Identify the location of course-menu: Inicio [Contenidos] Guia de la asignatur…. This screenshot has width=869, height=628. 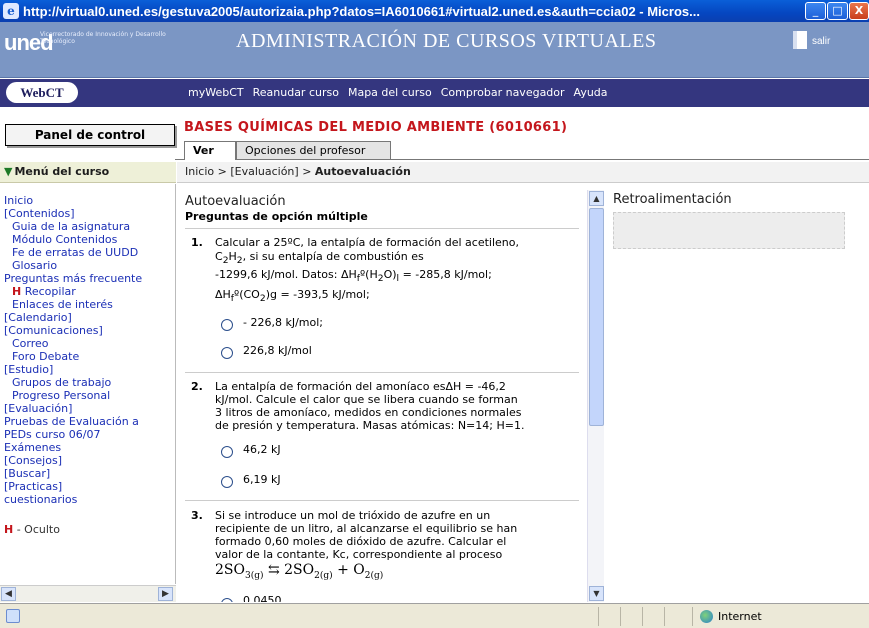
(88, 384).